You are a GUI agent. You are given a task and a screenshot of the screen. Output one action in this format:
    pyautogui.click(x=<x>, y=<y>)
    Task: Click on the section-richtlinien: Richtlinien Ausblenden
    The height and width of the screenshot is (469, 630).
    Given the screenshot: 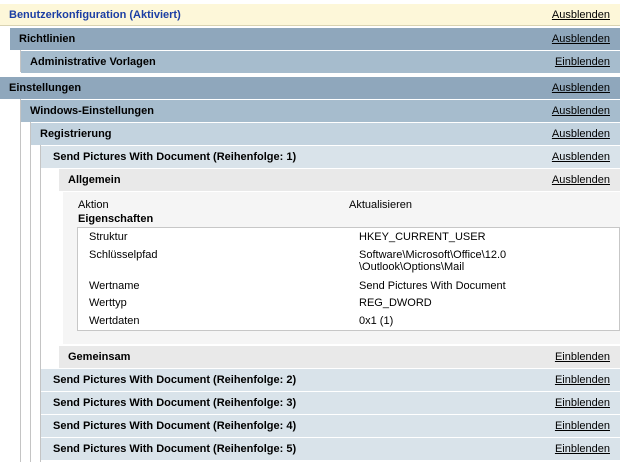 What is the action you would take?
    pyautogui.click(x=315, y=39)
    